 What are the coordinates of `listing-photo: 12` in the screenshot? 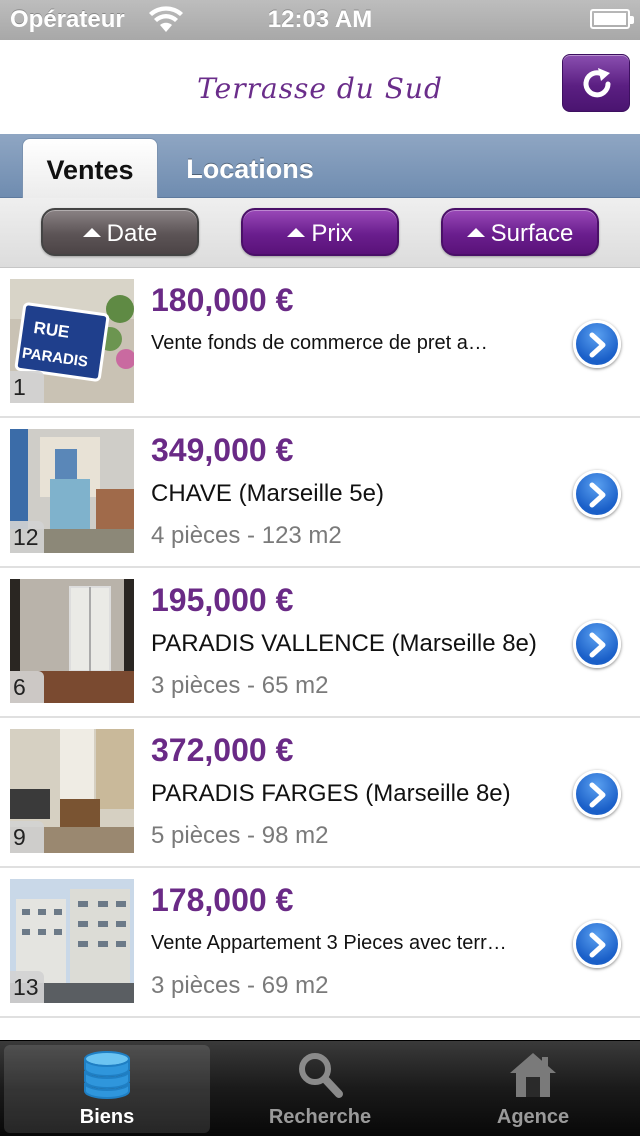 It's located at (72, 491).